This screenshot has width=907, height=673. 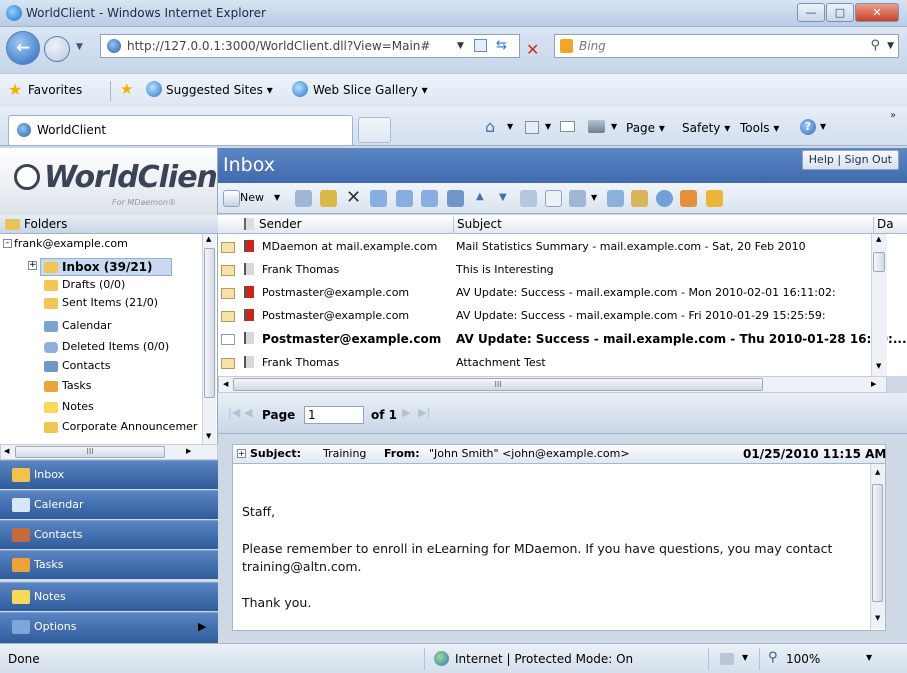 I want to click on next-page-icon: ▶, so click(x=406, y=412).